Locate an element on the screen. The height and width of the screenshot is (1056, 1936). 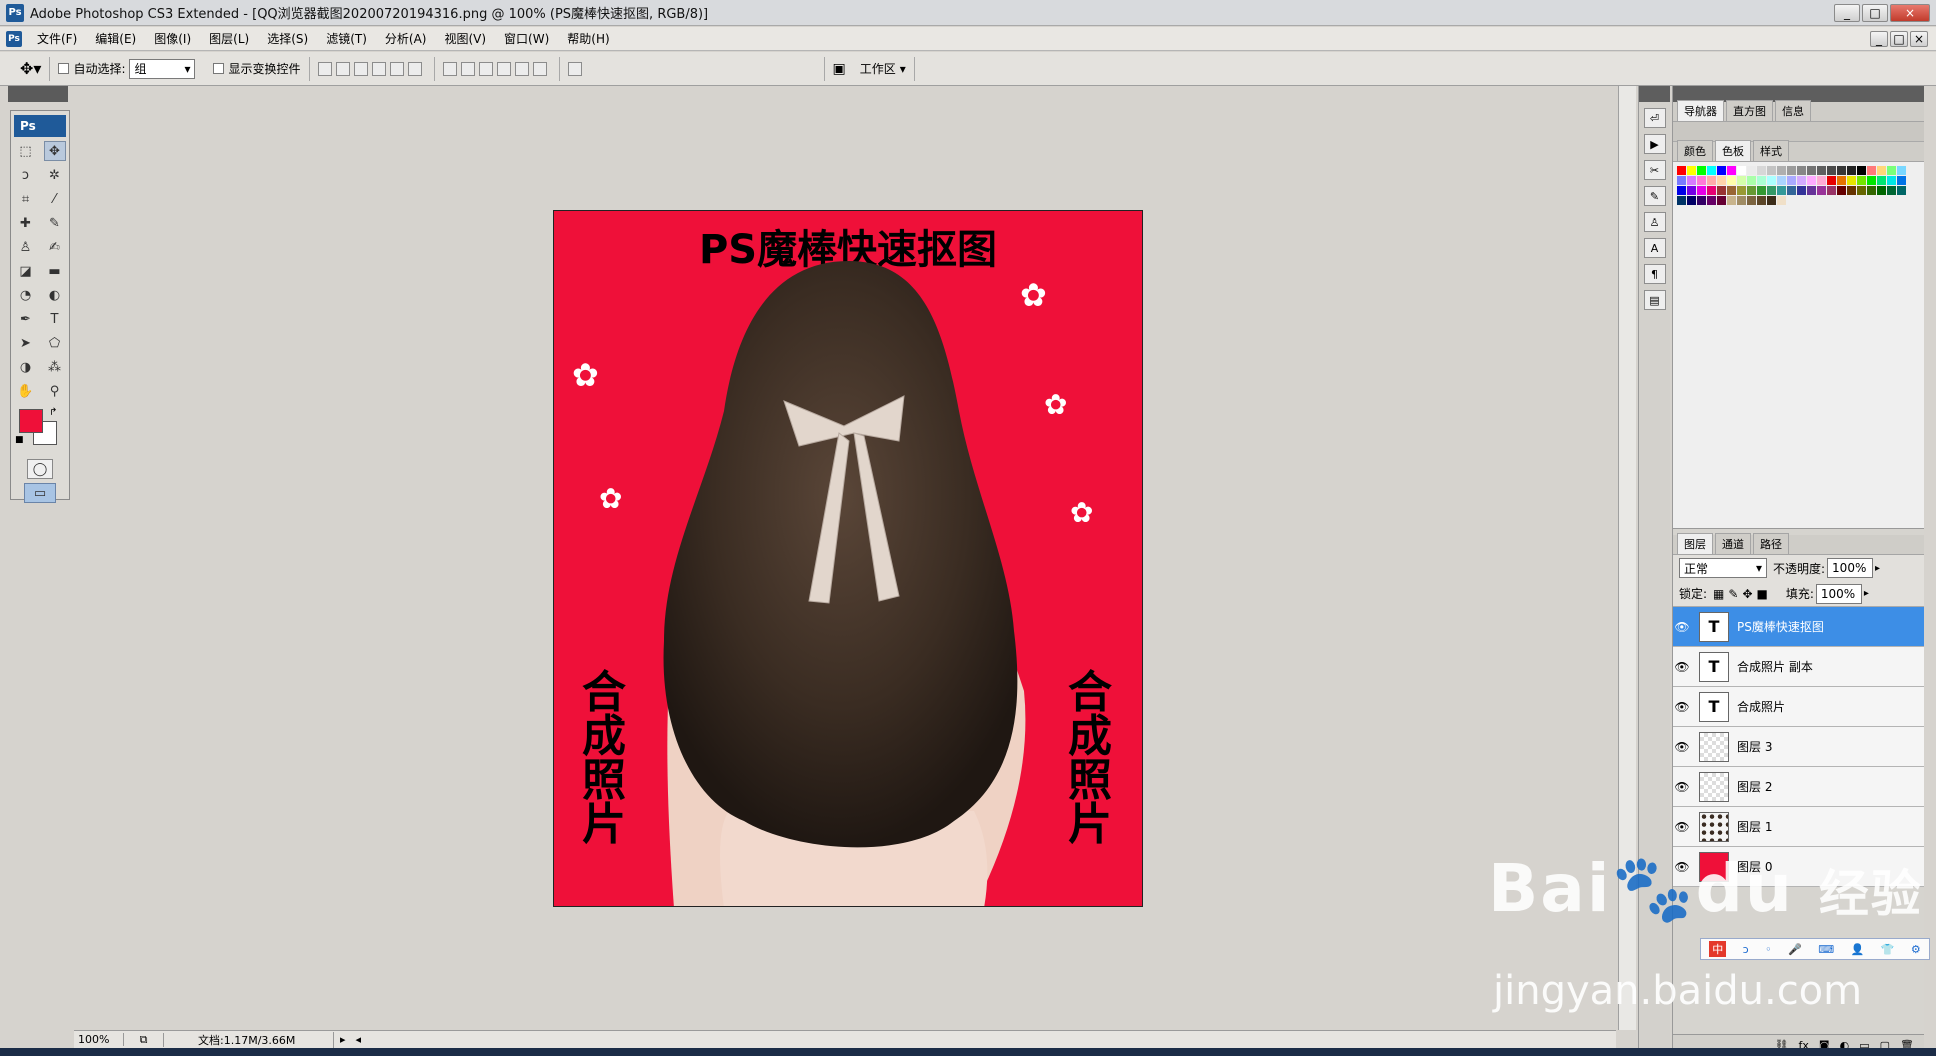
menu-edit: 编辑(E) is located at coordinates (115, 38).